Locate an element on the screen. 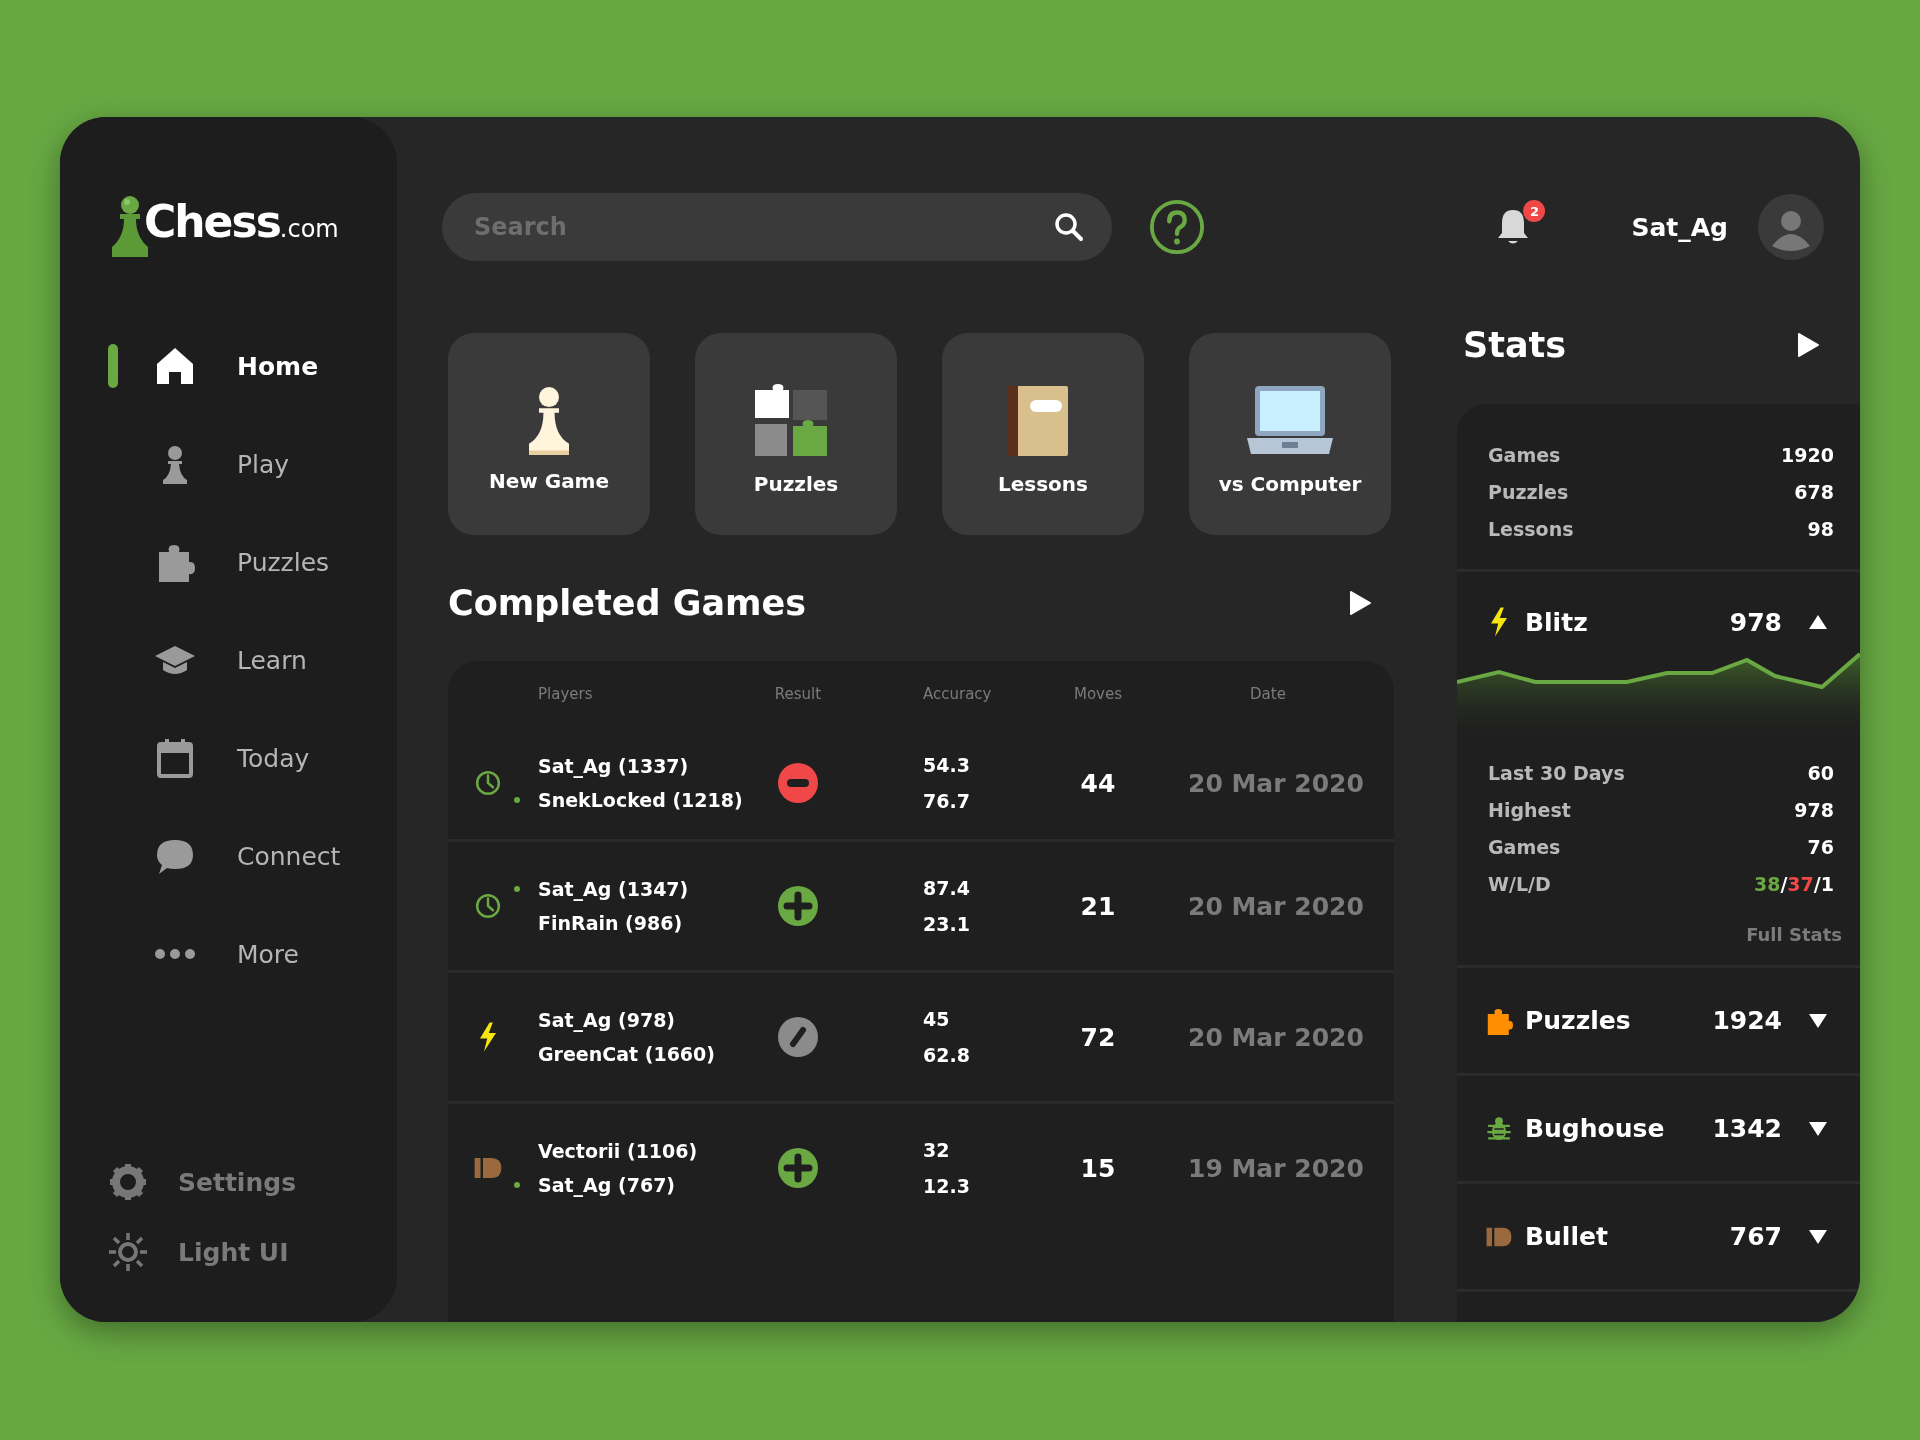 This screenshot has height=1440, width=1920. nav-item: Connect is located at coordinates (248, 856).